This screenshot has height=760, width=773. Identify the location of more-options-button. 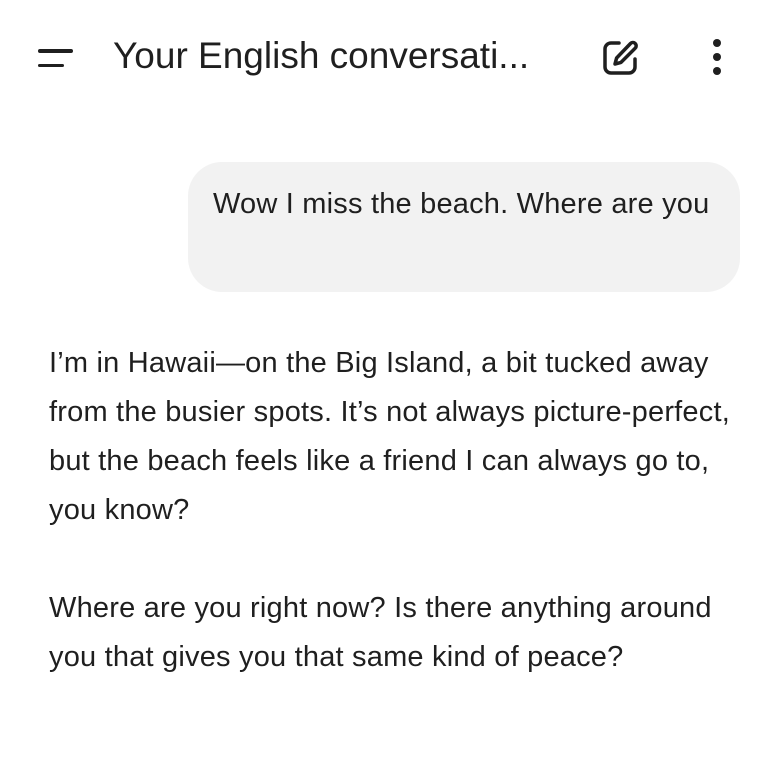
(717, 58).